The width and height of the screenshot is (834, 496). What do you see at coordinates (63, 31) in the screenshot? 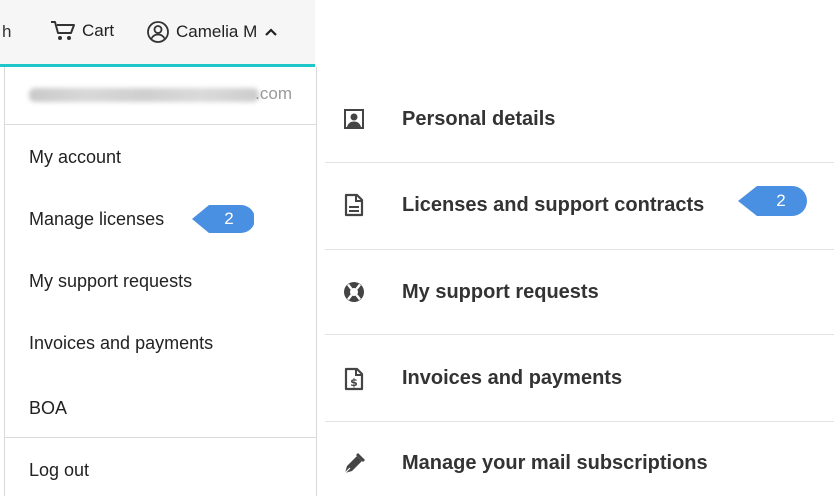
I see `cart-icon` at bounding box center [63, 31].